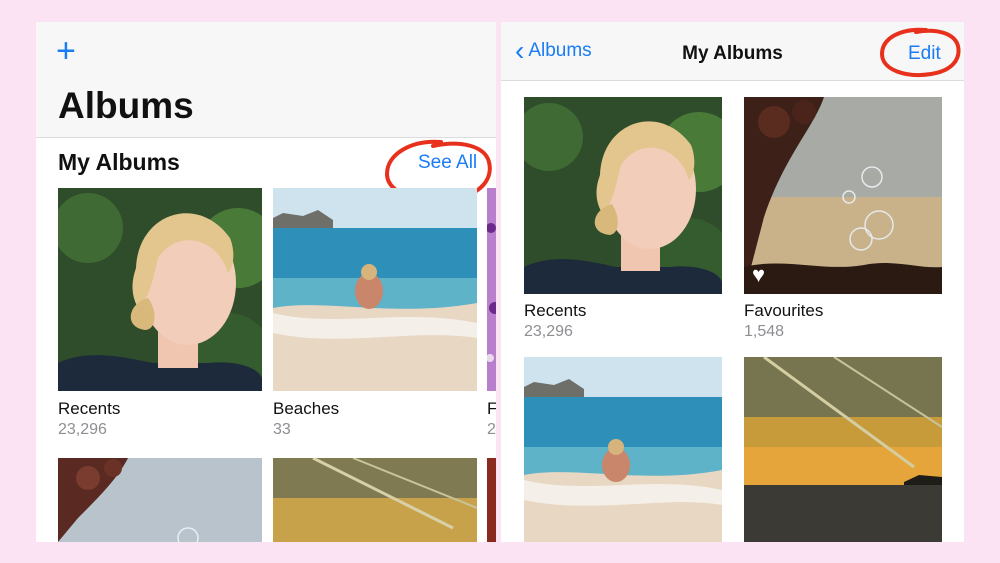 The width and height of the screenshot is (1000, 563). What do you see at coordinates (119, 162) in the screenshot?
I see `section-title: My Albums` at bounding box center [119, 162].